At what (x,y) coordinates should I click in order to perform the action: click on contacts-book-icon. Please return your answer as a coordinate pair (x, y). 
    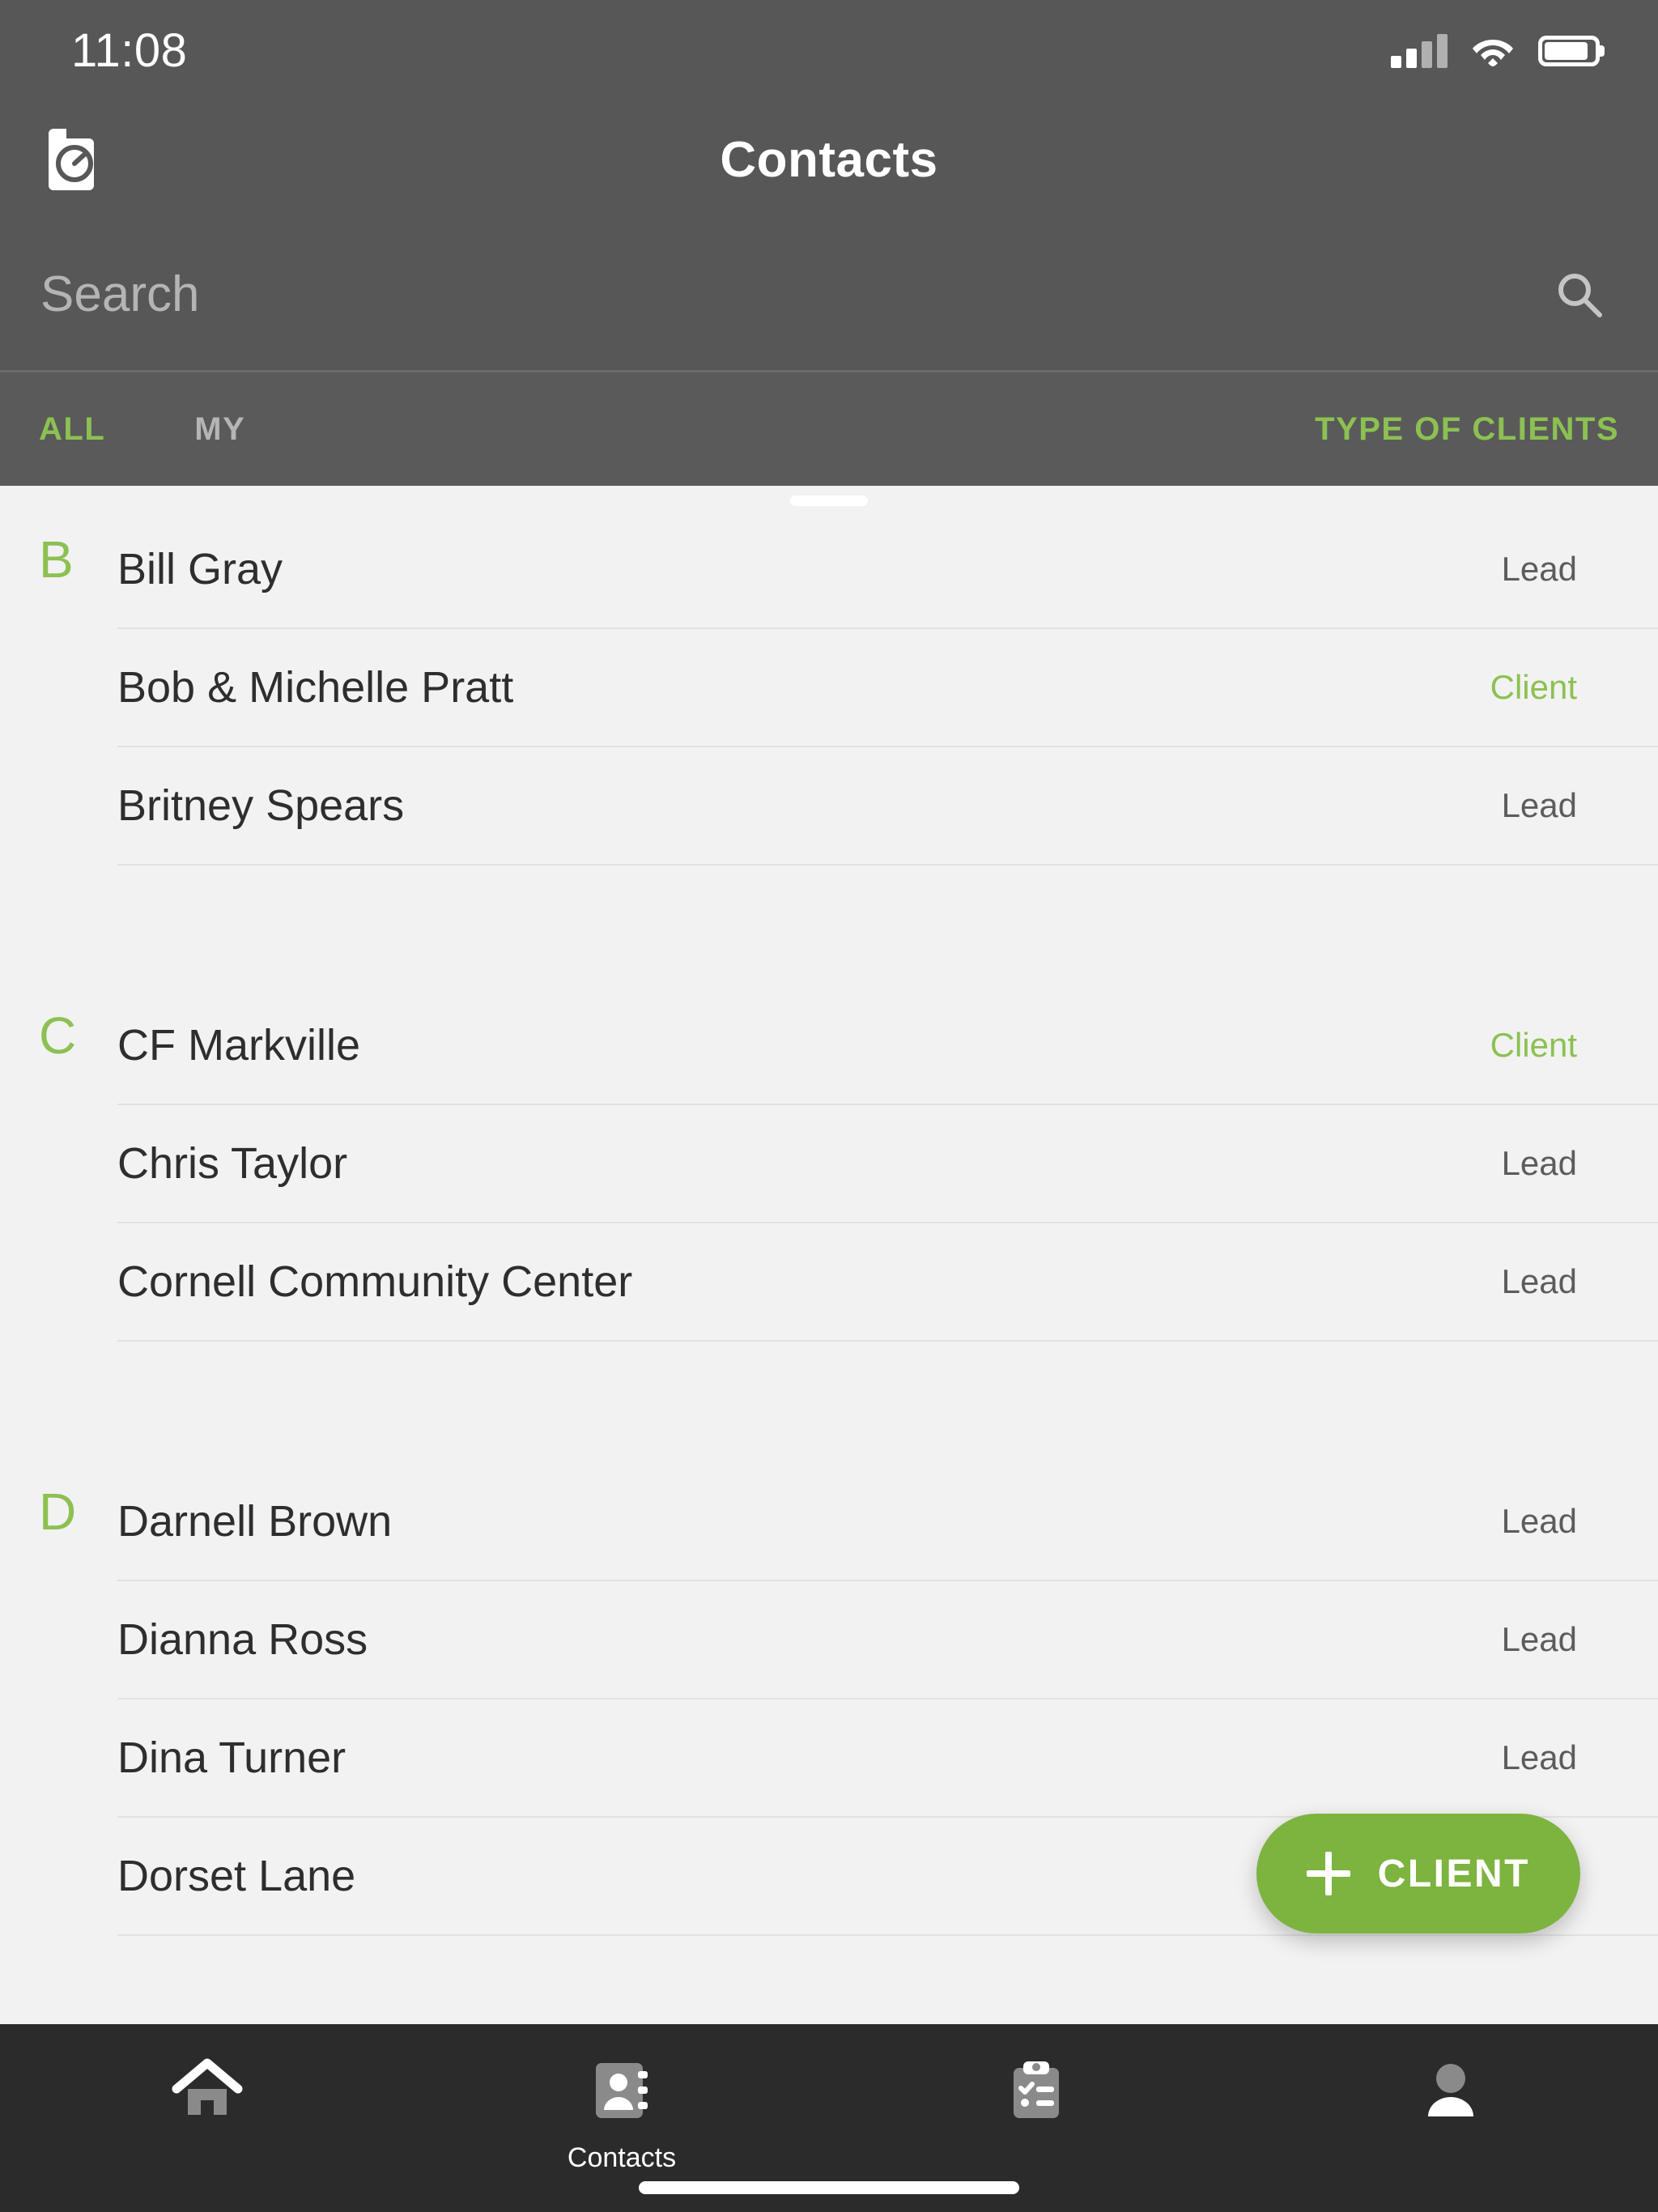
    Looking at the image, I should click on (622, 2090).